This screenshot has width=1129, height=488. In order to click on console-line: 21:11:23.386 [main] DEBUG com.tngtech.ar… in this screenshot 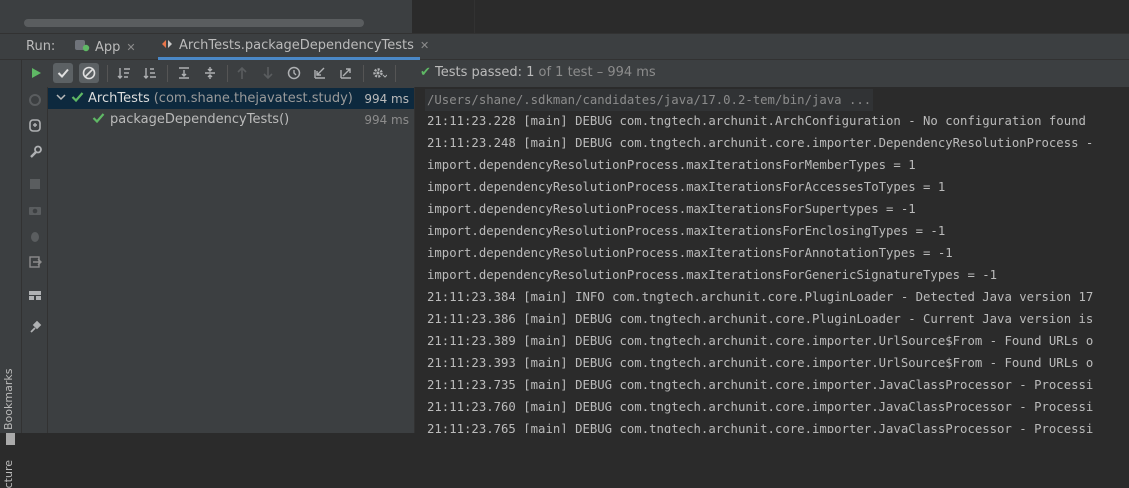, I will do `click(760, 319)`.